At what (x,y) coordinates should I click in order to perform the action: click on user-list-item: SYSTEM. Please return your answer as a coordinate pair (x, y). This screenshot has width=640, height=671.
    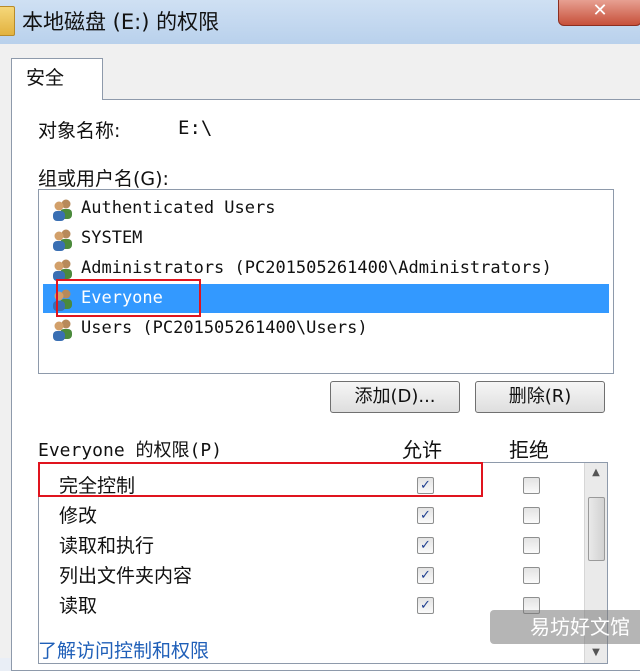
    Looking at the image, I should click on (326, 238).